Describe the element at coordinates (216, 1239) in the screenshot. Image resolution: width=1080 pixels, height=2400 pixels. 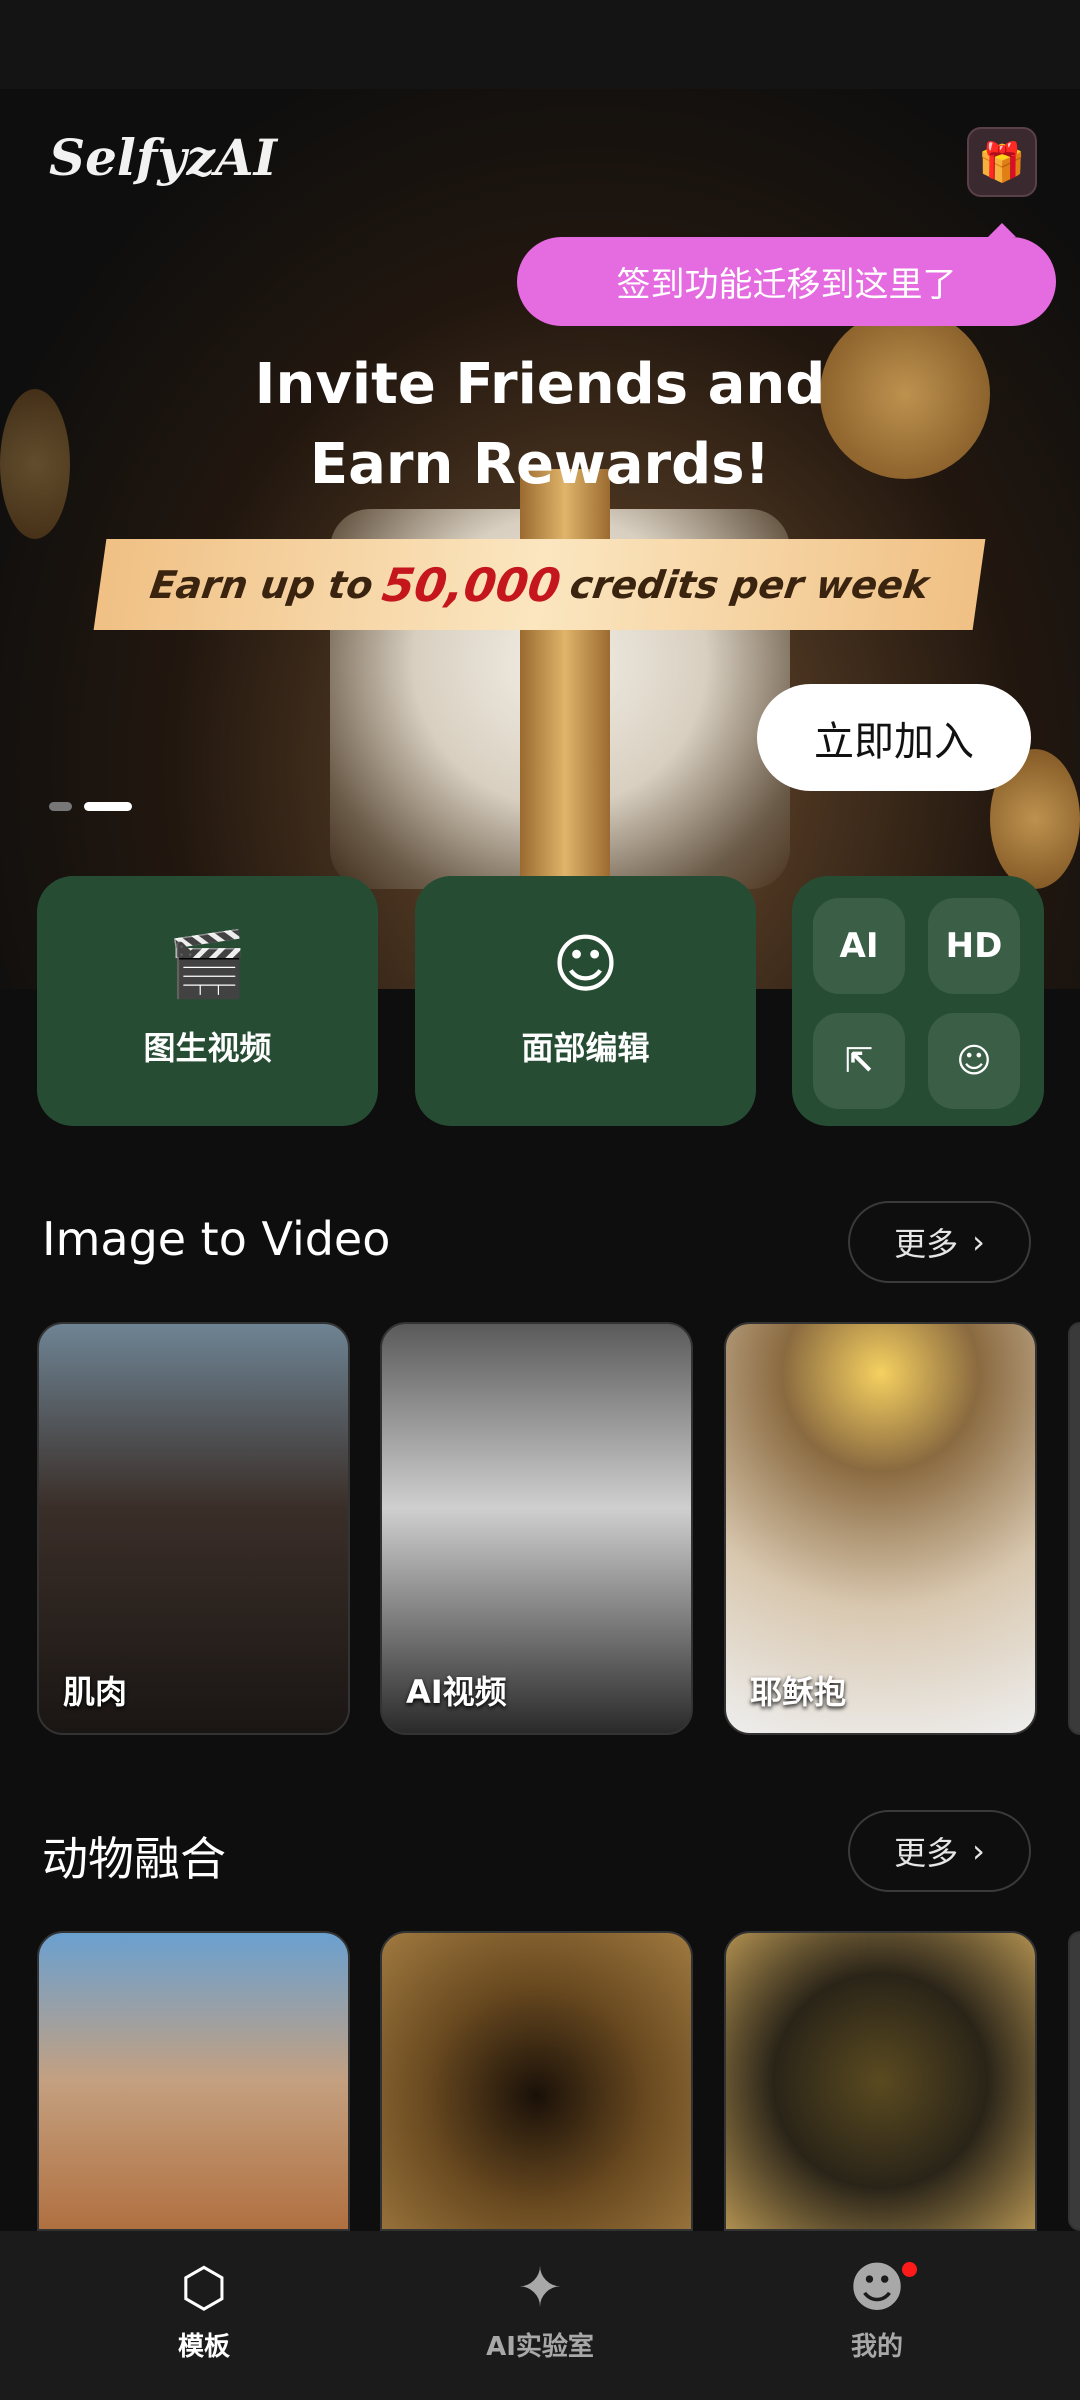
I see `section-title: Image to Video` at that location.